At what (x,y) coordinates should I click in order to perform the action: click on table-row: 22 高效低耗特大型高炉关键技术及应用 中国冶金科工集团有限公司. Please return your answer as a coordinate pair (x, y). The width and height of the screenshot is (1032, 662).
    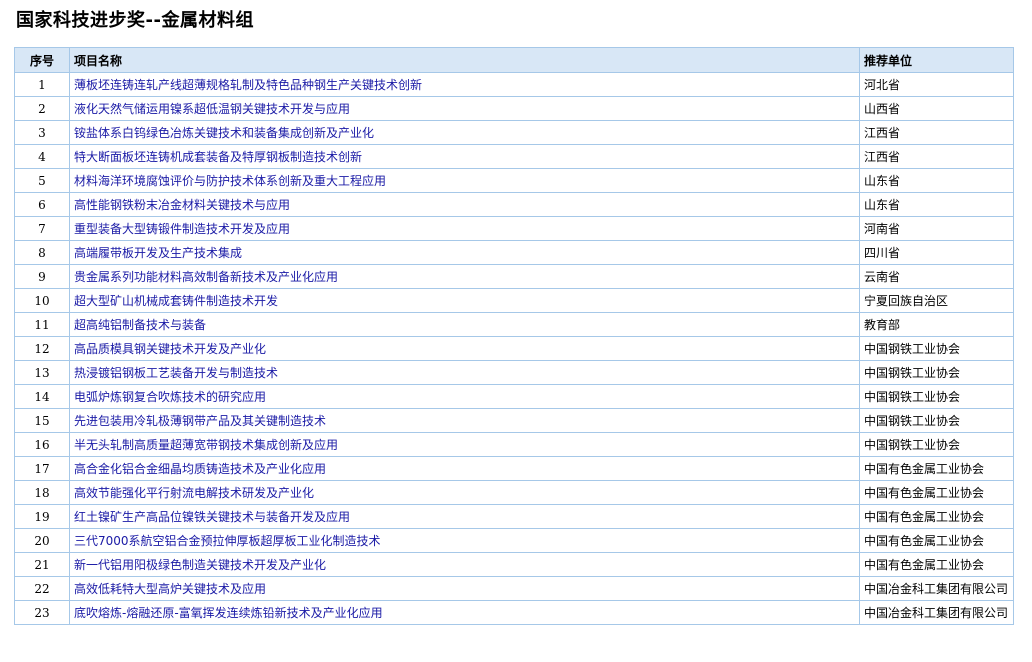
    Looking at the image, I should click on (514, 588).